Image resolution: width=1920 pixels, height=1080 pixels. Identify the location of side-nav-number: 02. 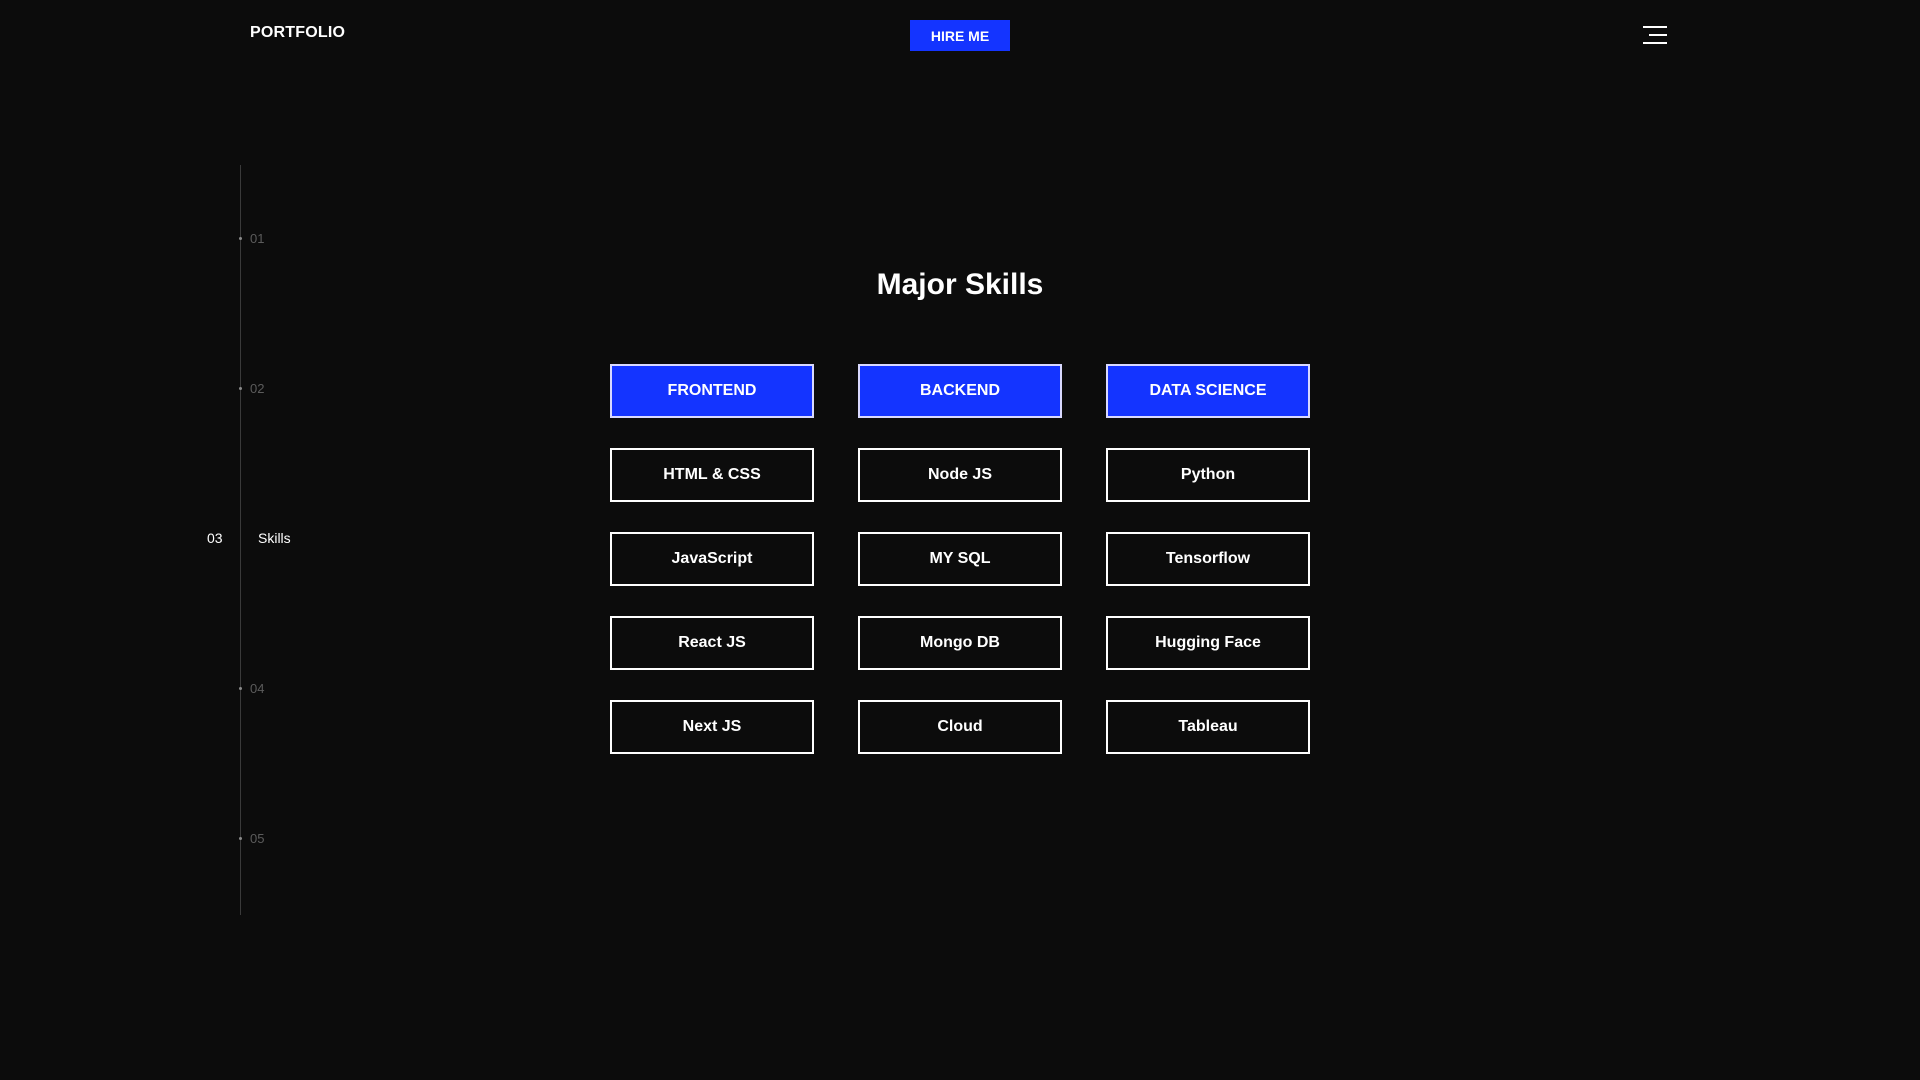
(257, 388).